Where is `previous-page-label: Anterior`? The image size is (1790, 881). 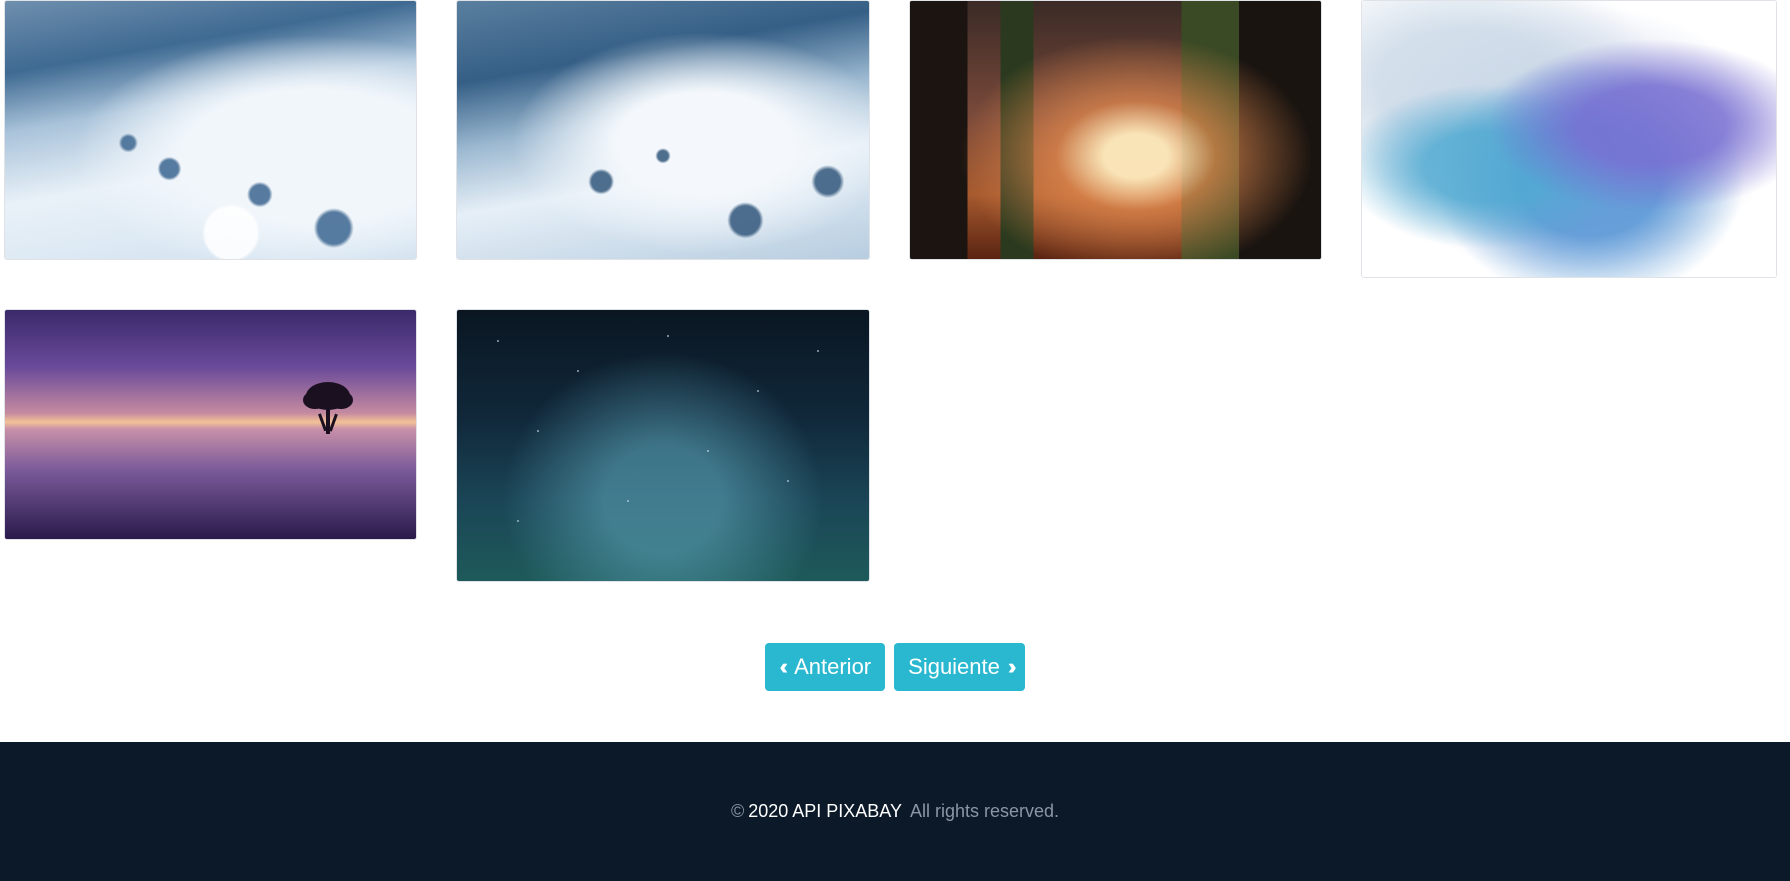
previous-page-label: Anterior is located at coordinates (833, 666).